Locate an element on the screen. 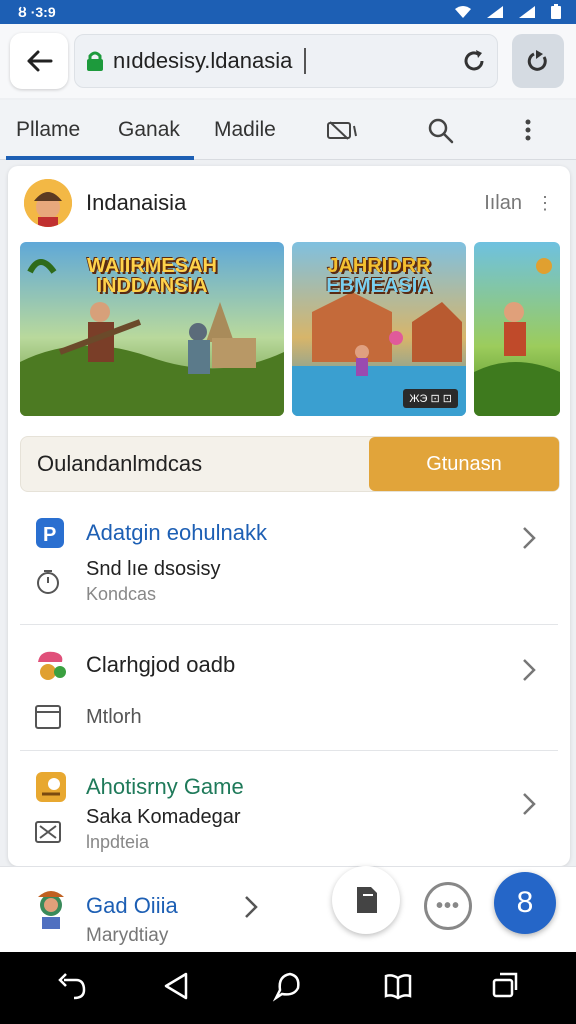 The height and width of the screenshot is (1024, 576). overflow-menu-icon is located at coordinates (528, 130).